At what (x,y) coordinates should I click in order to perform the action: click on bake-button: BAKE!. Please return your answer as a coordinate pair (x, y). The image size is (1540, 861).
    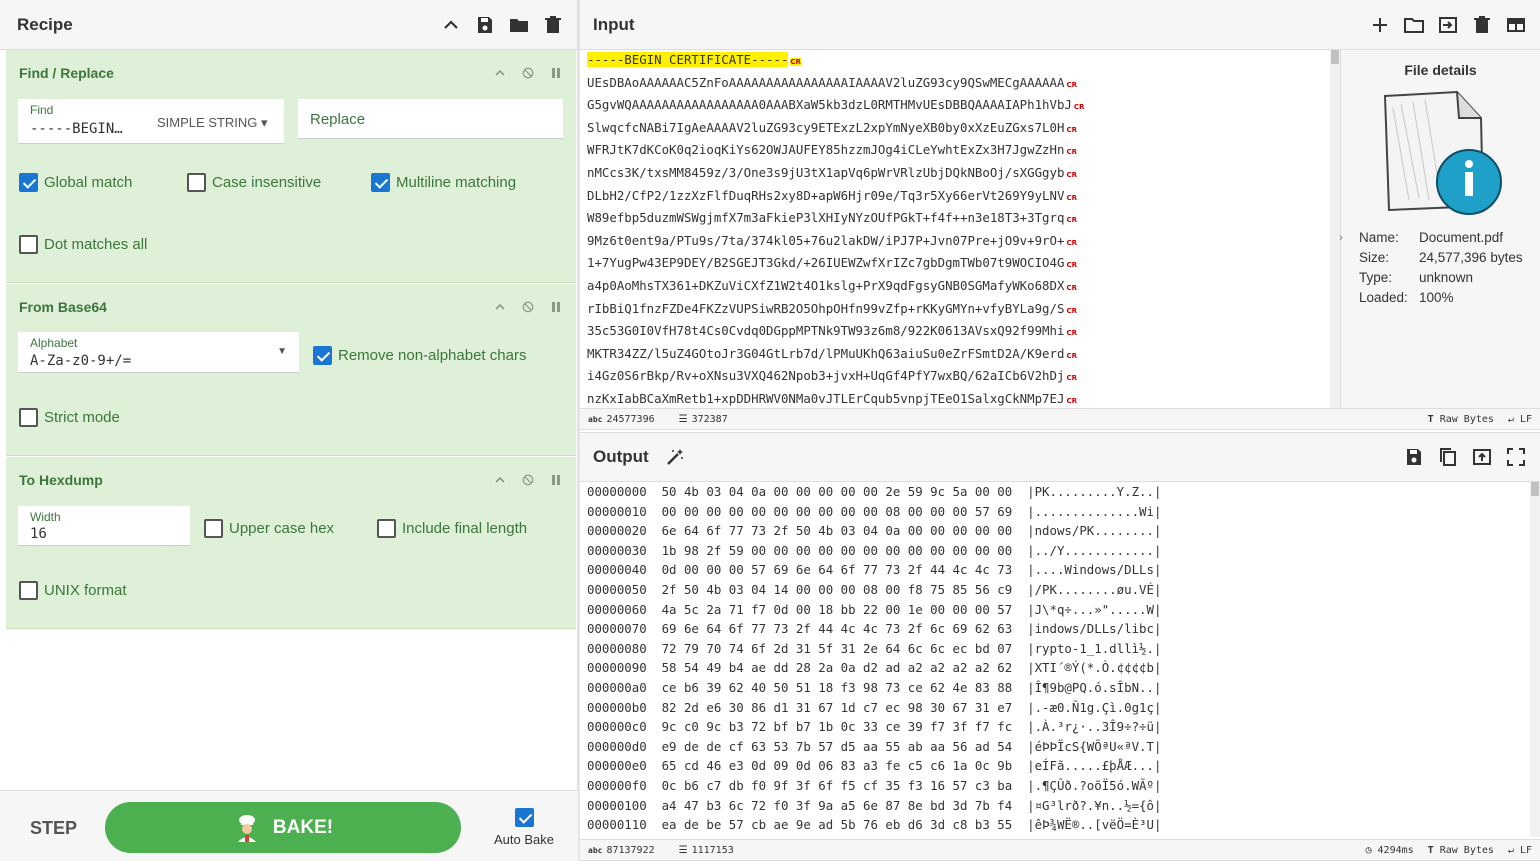
    Looking at the image, I should click on (283, 827).